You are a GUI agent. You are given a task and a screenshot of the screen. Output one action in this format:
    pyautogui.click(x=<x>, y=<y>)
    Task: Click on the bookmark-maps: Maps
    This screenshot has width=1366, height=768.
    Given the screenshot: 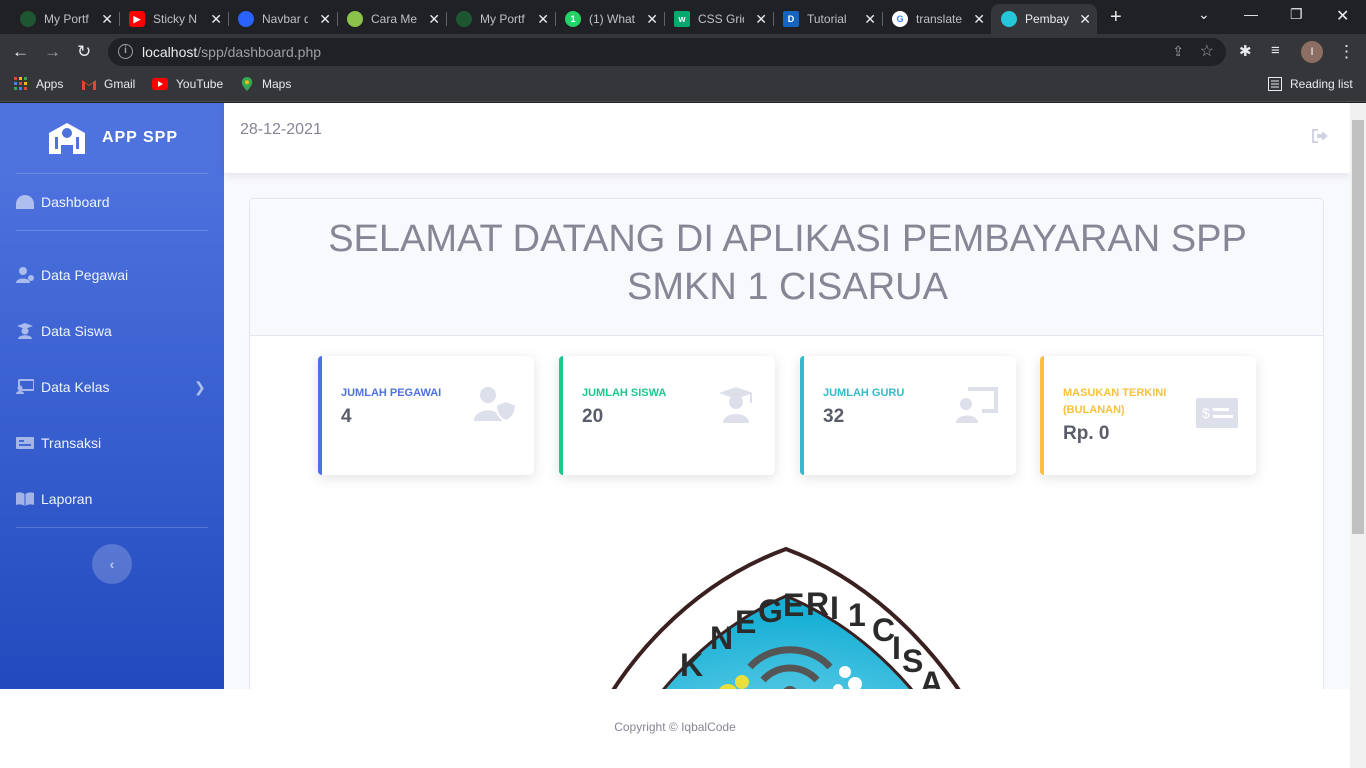 What is the action you would take?
    pyautogui.click(x=265, y=84)
    